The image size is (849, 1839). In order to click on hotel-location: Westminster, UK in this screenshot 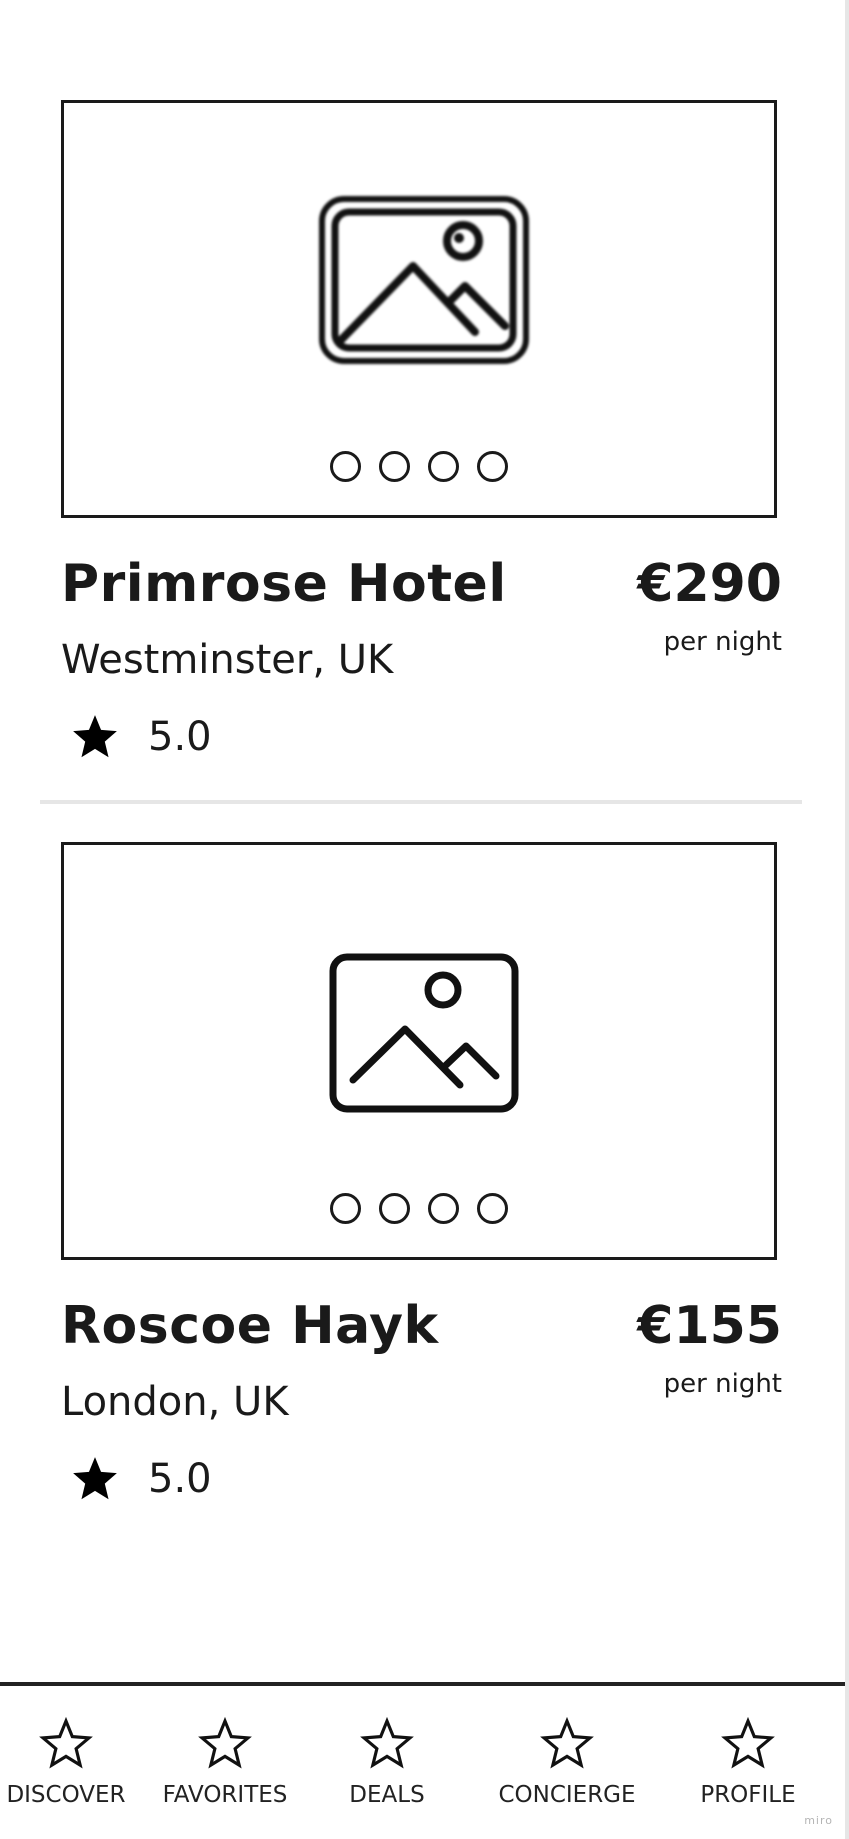, I will do `click(227, 660)`.